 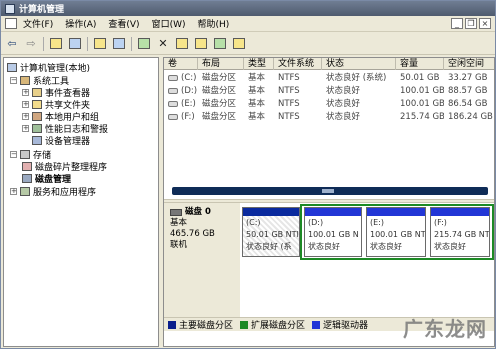 What do you see at coordinates (48, 67) in the screenshot?
I see `tree-node-root: 计算机管理(本地)` at bounding box center [48, 67].